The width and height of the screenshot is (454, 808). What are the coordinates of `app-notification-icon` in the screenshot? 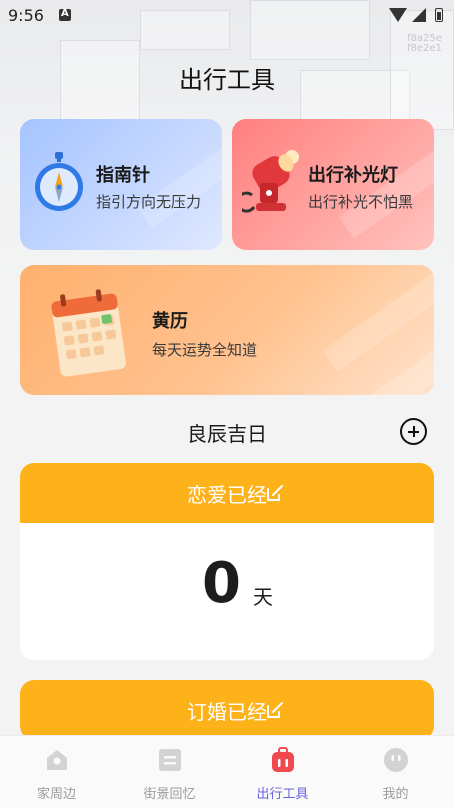 It's located at (65, 14).